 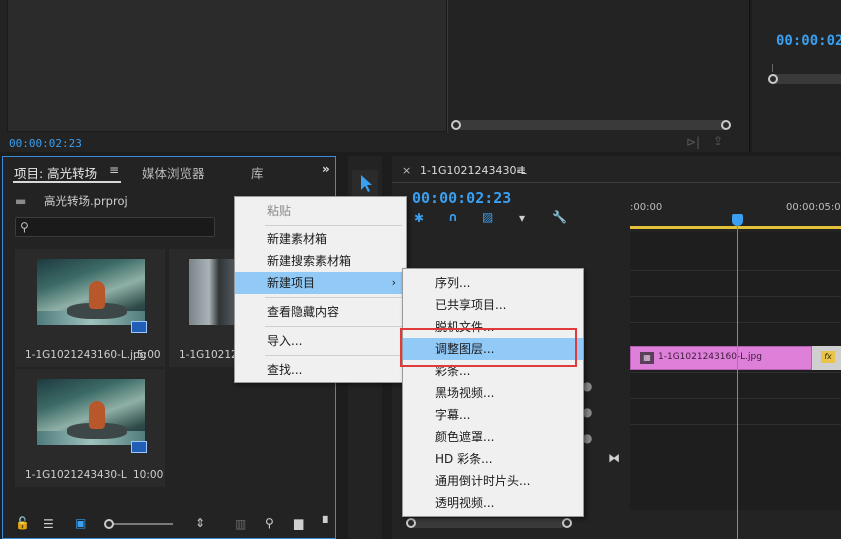 What do you see at coordinates (257, 172) in the screenshot?
I see `tab-libraries: 库` at bounding box center [257, 172].